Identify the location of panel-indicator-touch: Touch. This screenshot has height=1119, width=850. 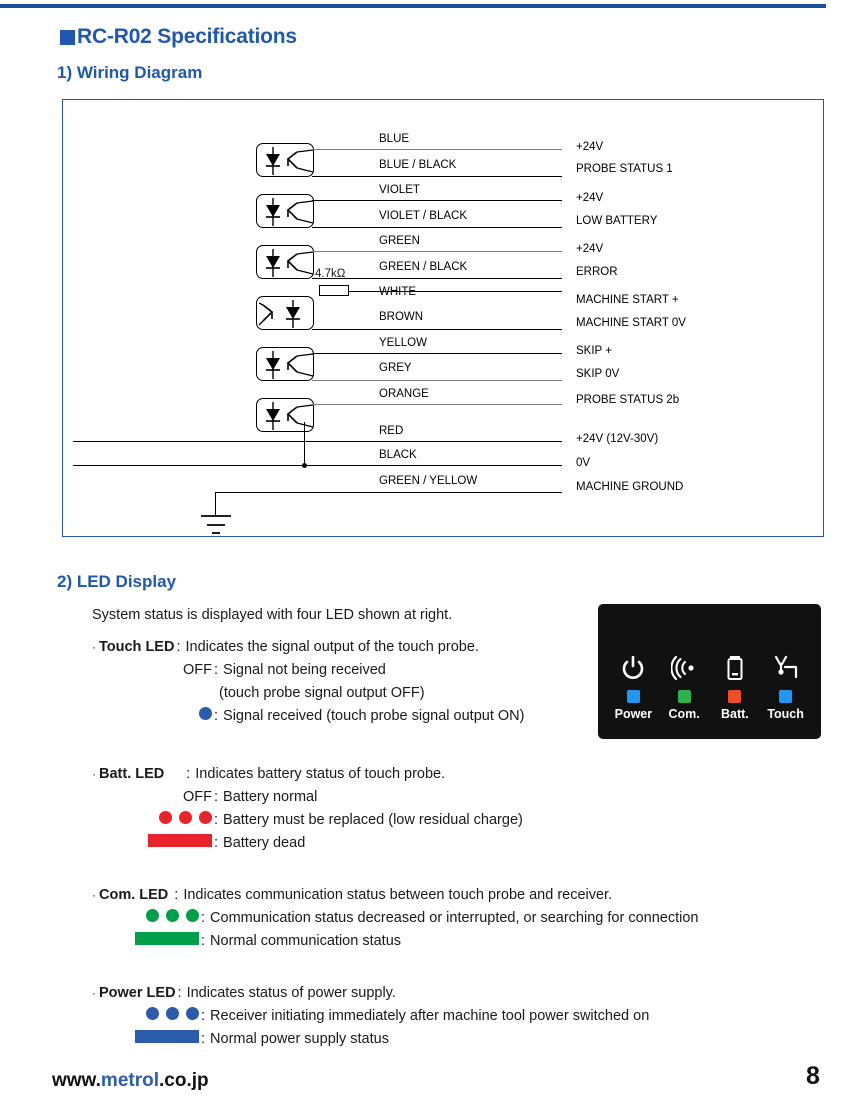
(786, 687).